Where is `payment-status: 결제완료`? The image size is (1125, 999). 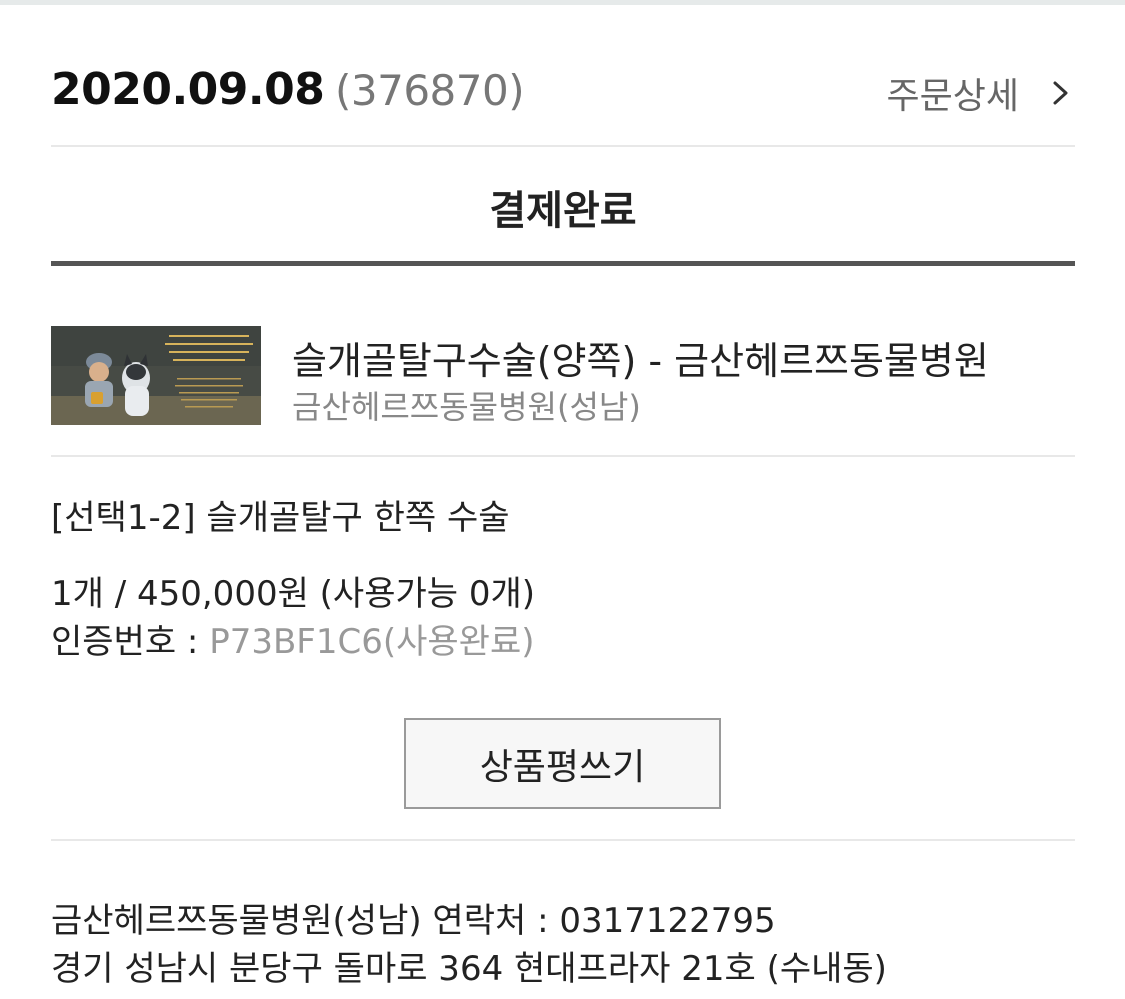 payment-status: 결제완료 is located at coordinates (563, 211).